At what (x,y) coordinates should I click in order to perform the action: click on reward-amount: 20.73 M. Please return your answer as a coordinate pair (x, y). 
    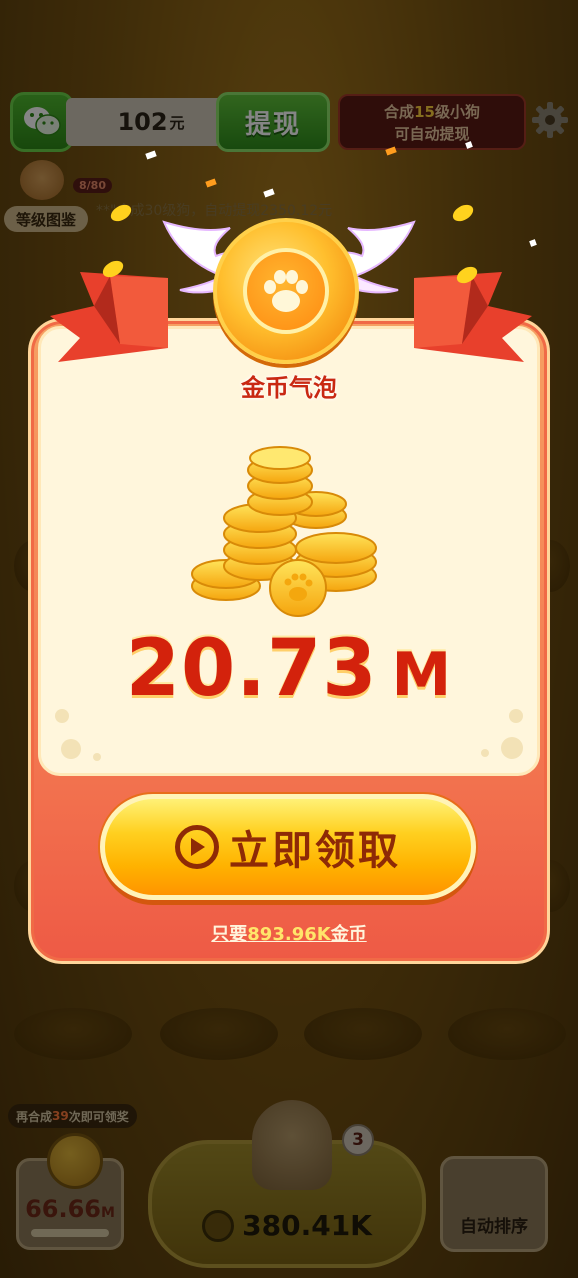
    Looking at the image, I should click on (289, 669).